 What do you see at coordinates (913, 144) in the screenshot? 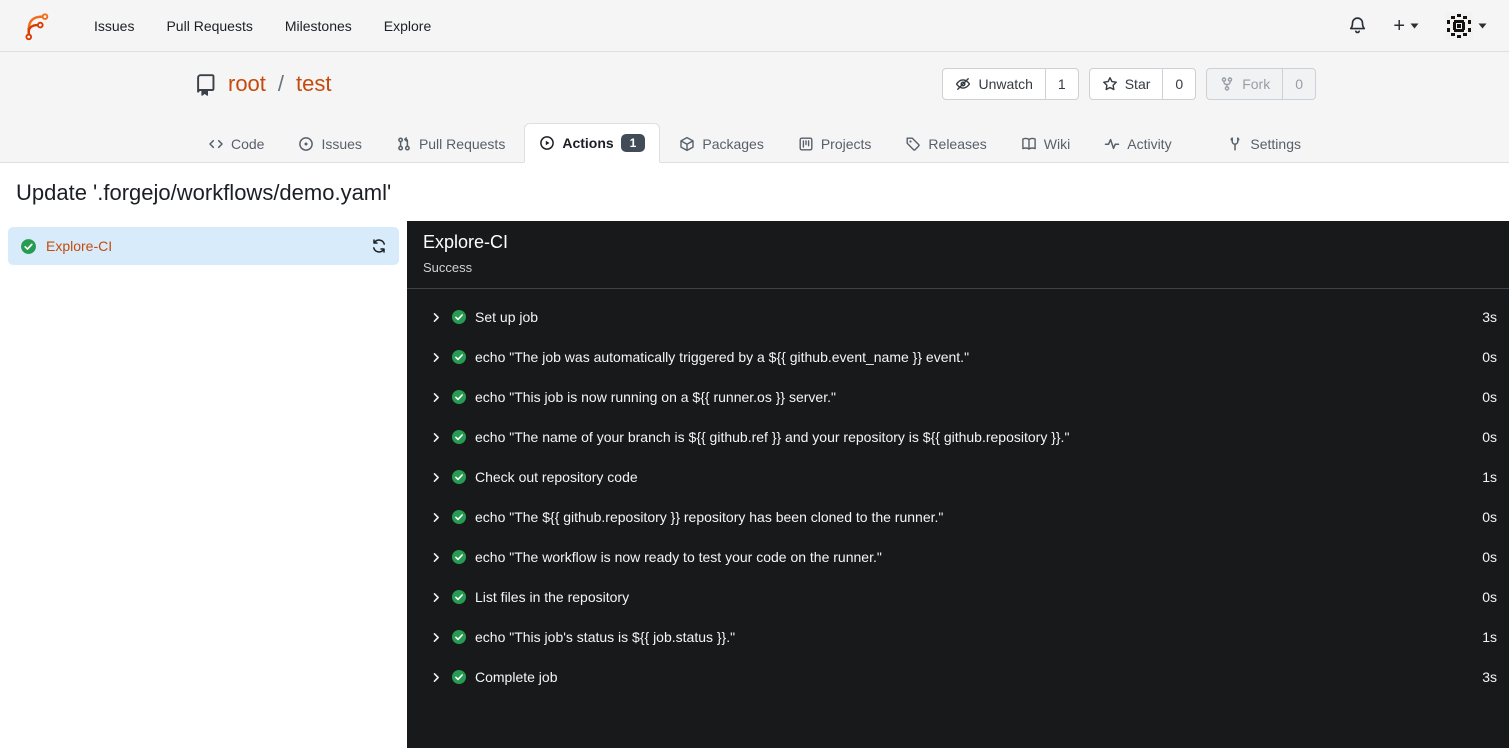
I see `tag-icon` at bounding box center [913, 144].